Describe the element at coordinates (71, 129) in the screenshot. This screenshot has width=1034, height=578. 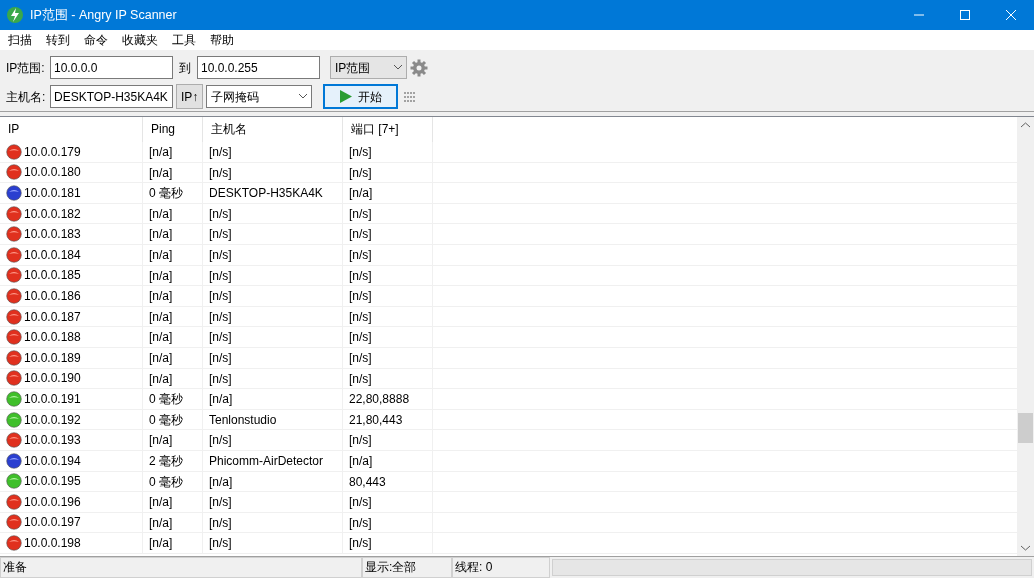
I see `column-header: IP` at that location.